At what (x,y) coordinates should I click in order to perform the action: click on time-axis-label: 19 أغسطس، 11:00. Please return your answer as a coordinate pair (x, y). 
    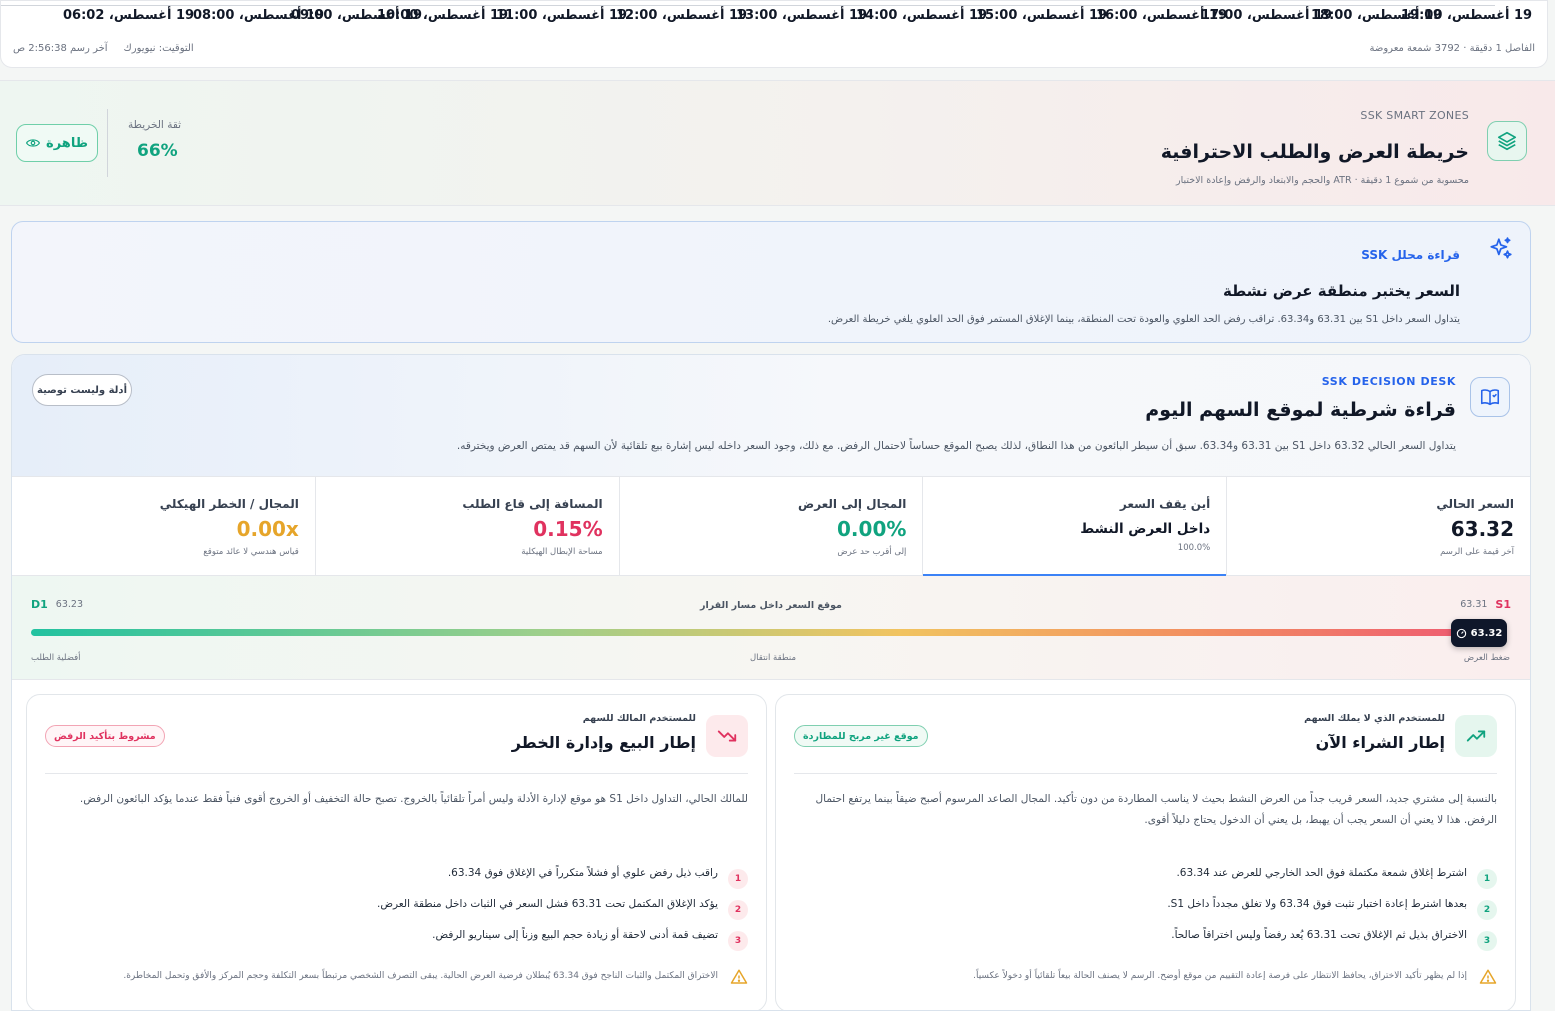
    Looking at the image, I should click on (562, 15).